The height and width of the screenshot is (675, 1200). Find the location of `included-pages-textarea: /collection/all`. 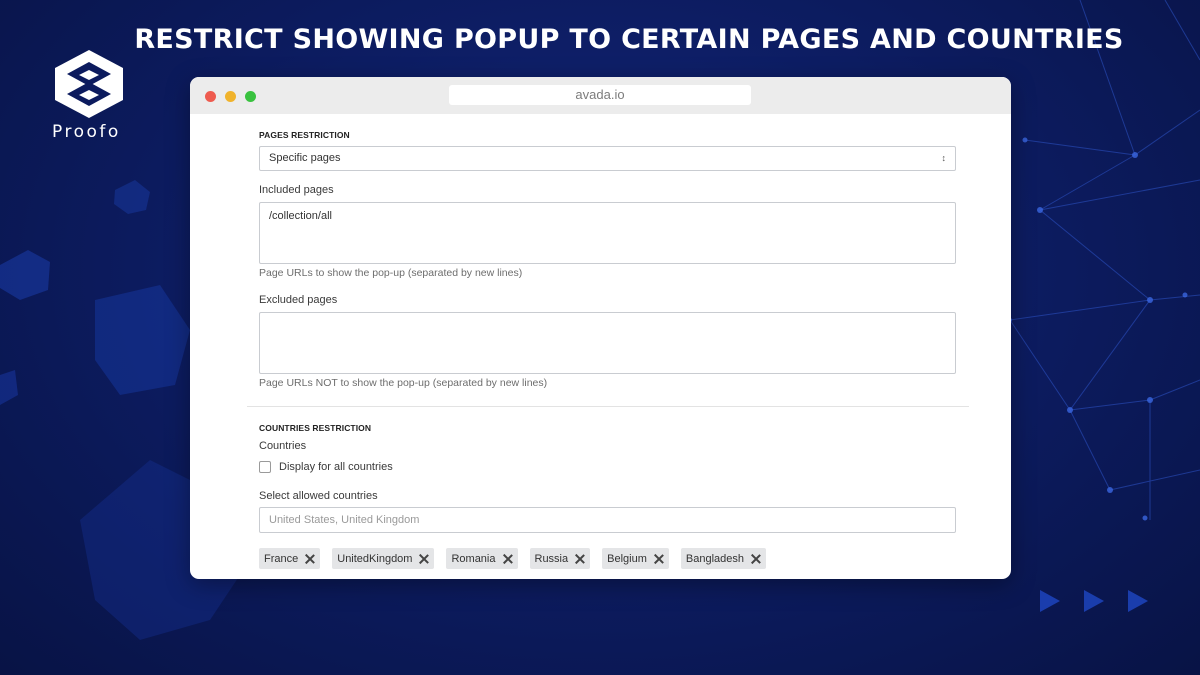

included-pages-textarea: /collection/all is located at coordinates (607, 233).